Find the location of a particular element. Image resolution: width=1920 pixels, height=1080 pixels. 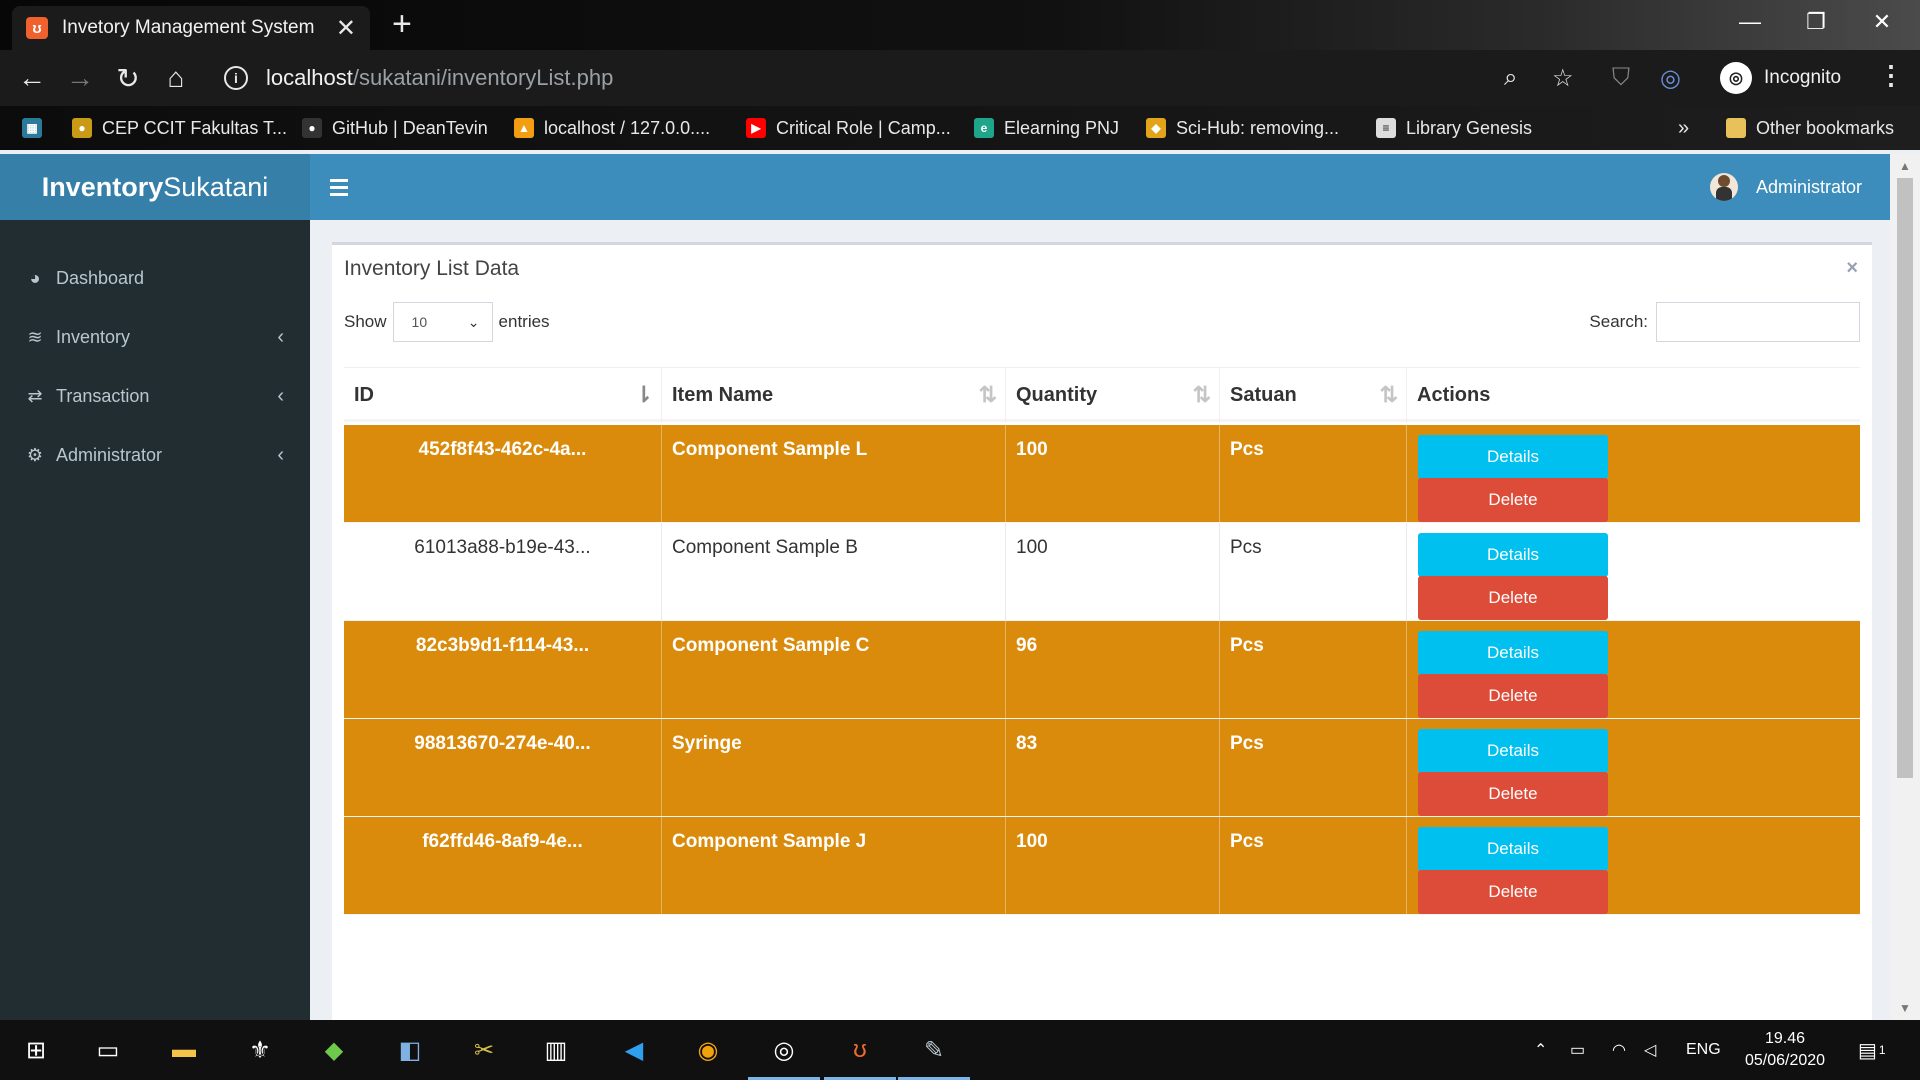

incognito-chrome-icon: ◎ is located at coordinates (784, 1050).